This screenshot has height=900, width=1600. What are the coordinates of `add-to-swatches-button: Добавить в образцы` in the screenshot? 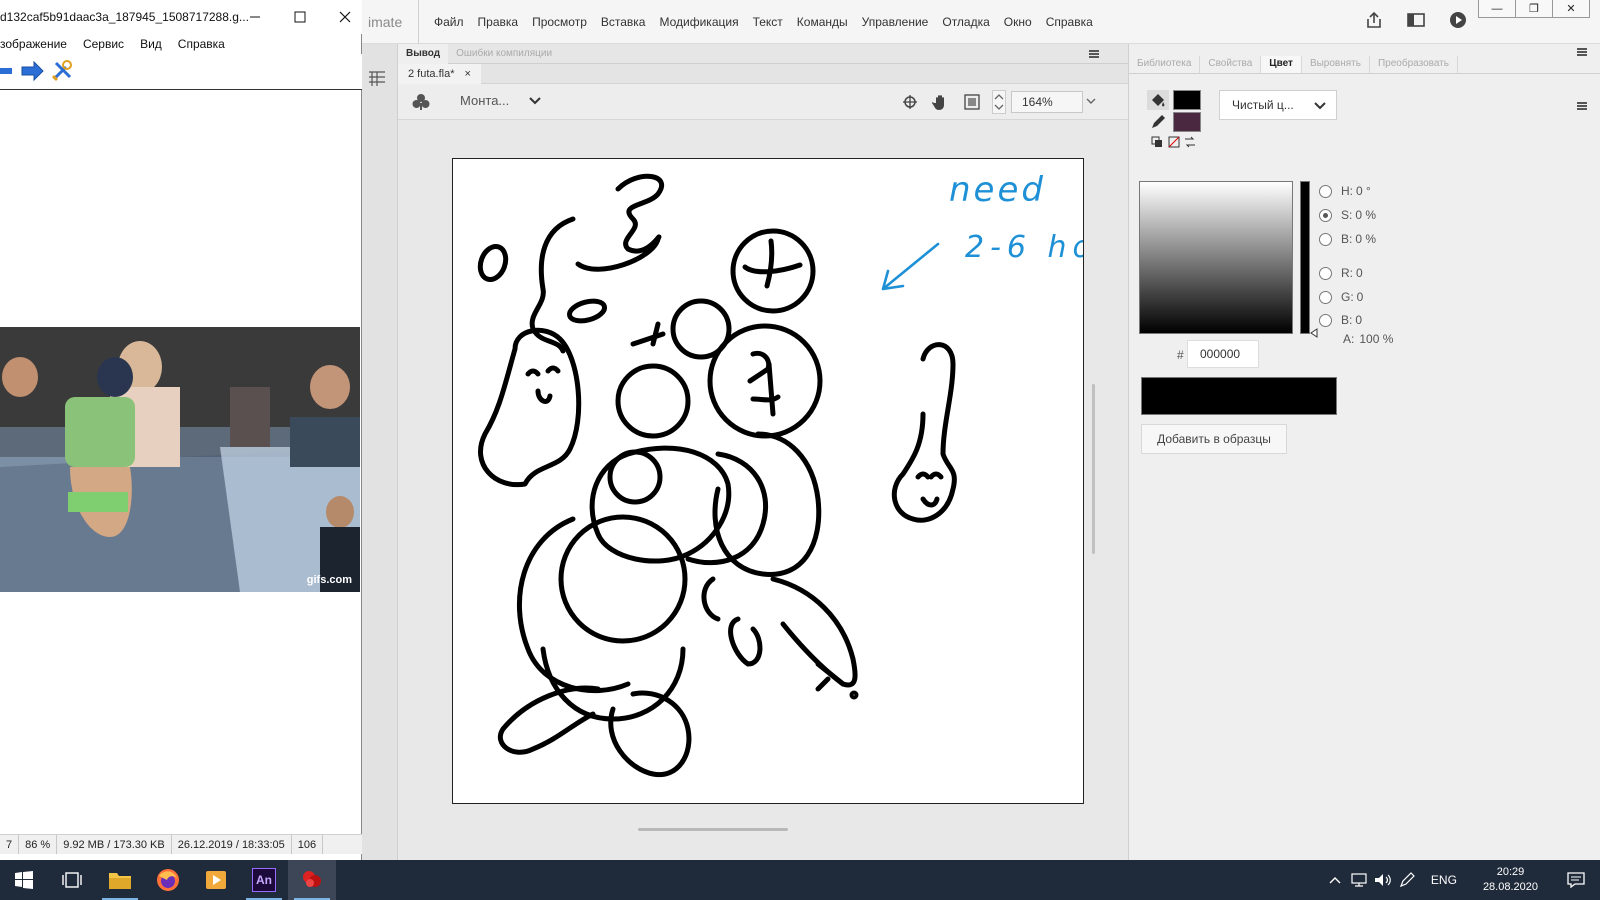 It's located at (1214, 439).